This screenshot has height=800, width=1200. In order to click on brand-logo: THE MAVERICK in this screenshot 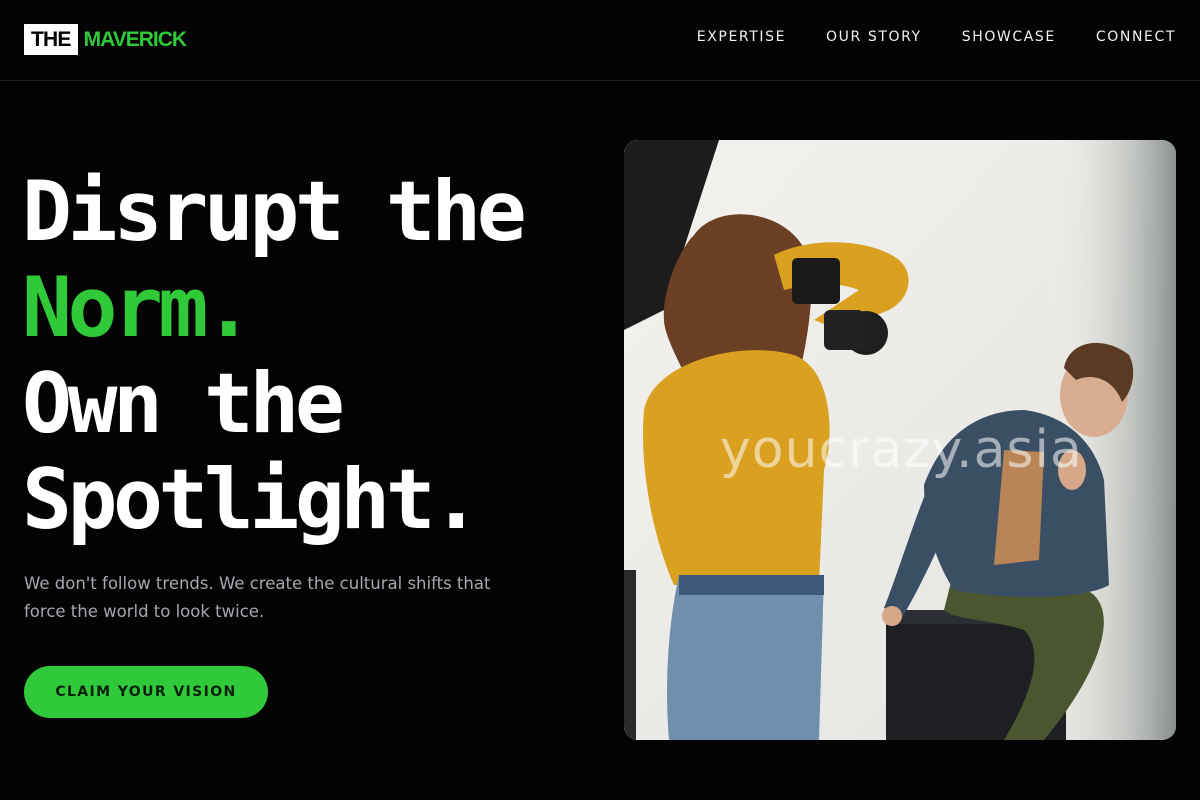, I will do `click(105, 39)`.